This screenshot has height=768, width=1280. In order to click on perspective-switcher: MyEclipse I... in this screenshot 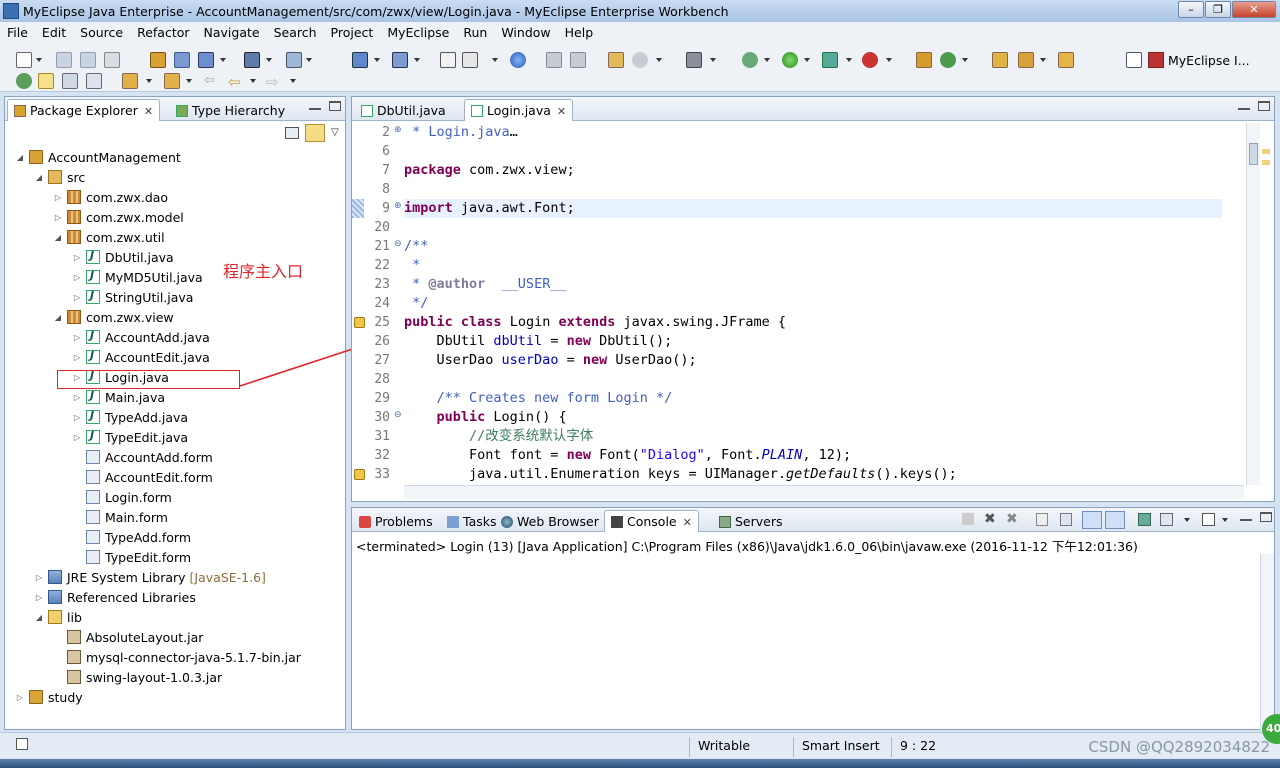, I will do `click(1199, 60)`.